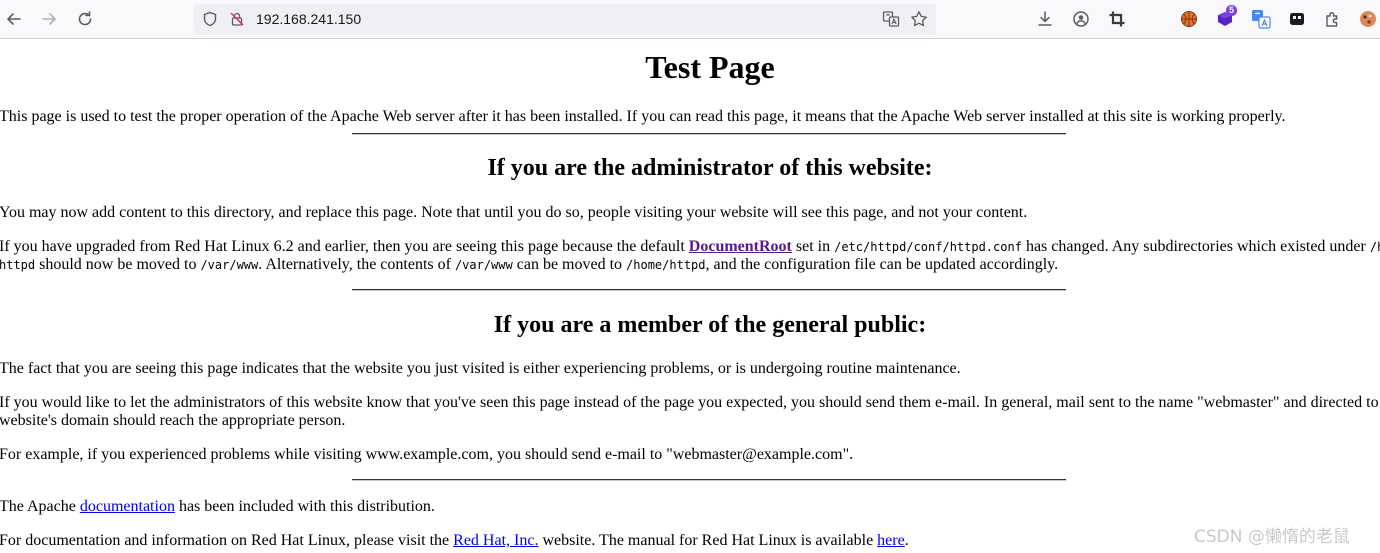  I want to click on documentroot-link: DocumentRoot, so click(740, 246).